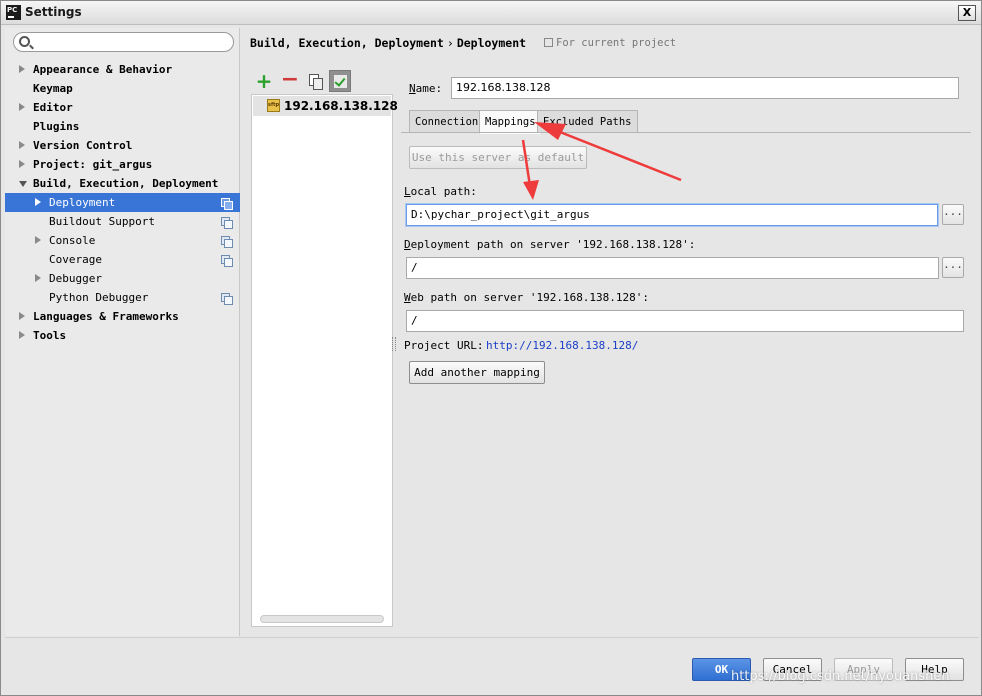 This screenshot has height=696, width=982. I want to click on sidebar-item-label: Tools, so click(50, 335).